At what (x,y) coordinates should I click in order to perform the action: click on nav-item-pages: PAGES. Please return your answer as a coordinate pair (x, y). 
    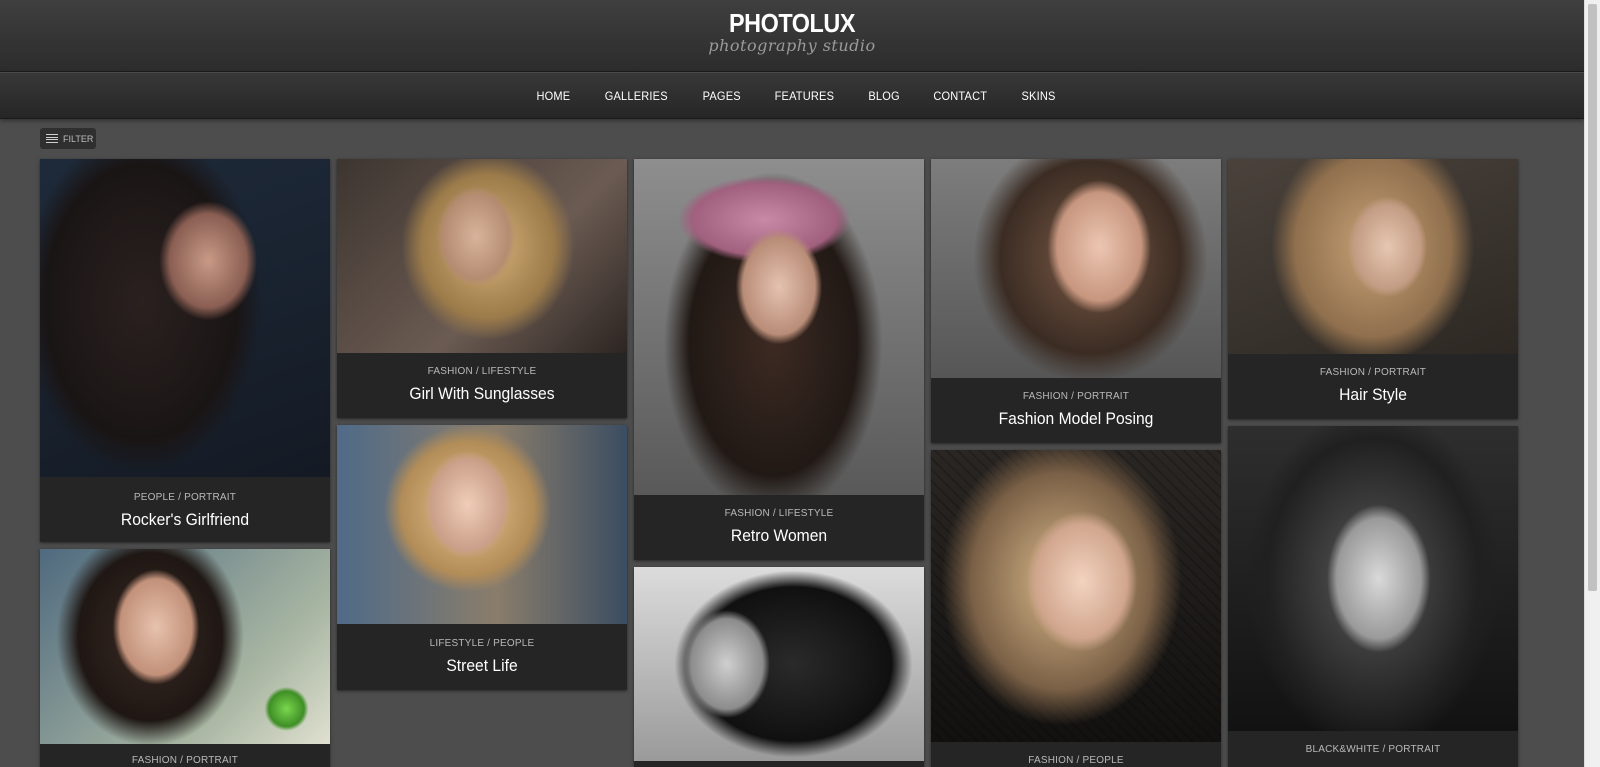
    Looking at the image, I should click on (722, 96).